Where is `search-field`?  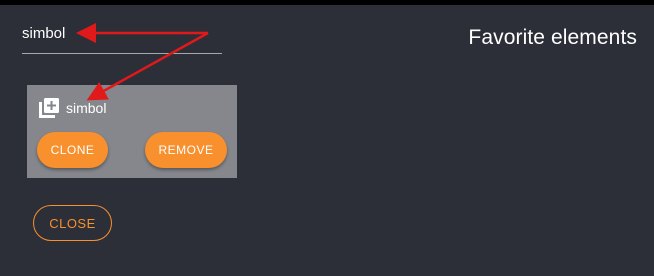
search-field is located at coordinates (122, 39).